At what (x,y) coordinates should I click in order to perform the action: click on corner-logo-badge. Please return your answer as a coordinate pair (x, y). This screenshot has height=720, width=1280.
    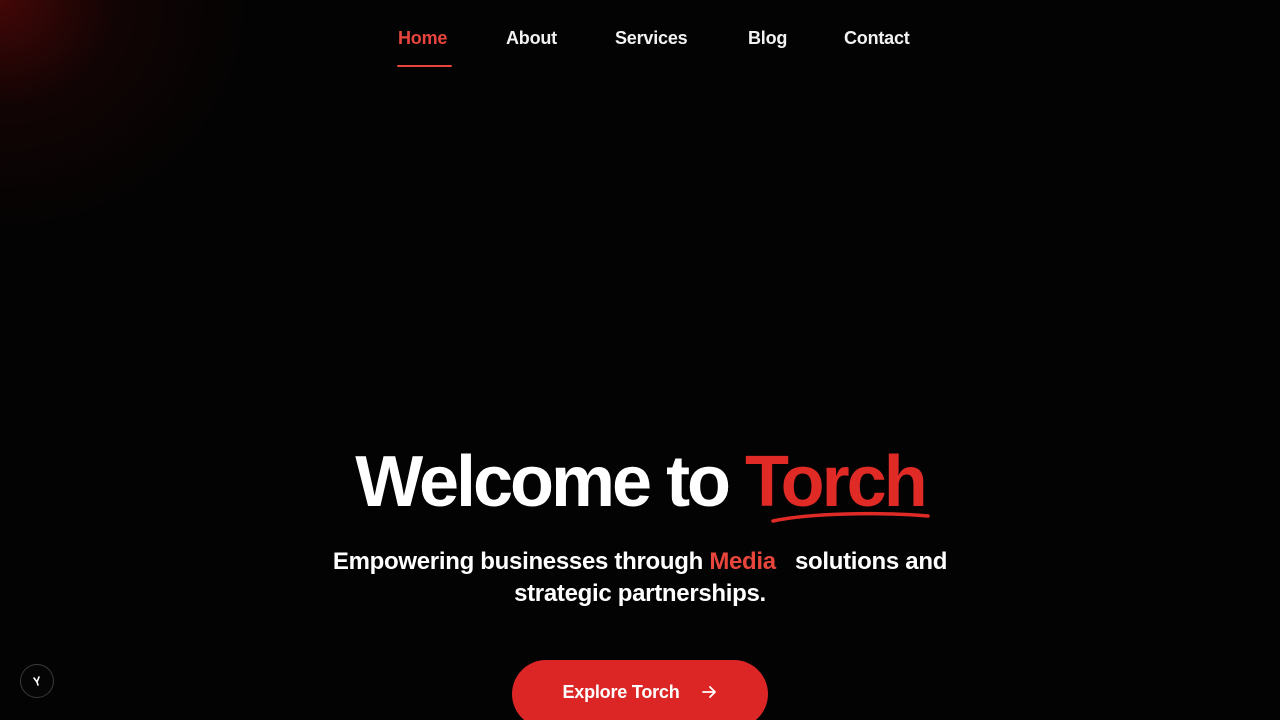
    Looking at the image, I should click on (37, 681).